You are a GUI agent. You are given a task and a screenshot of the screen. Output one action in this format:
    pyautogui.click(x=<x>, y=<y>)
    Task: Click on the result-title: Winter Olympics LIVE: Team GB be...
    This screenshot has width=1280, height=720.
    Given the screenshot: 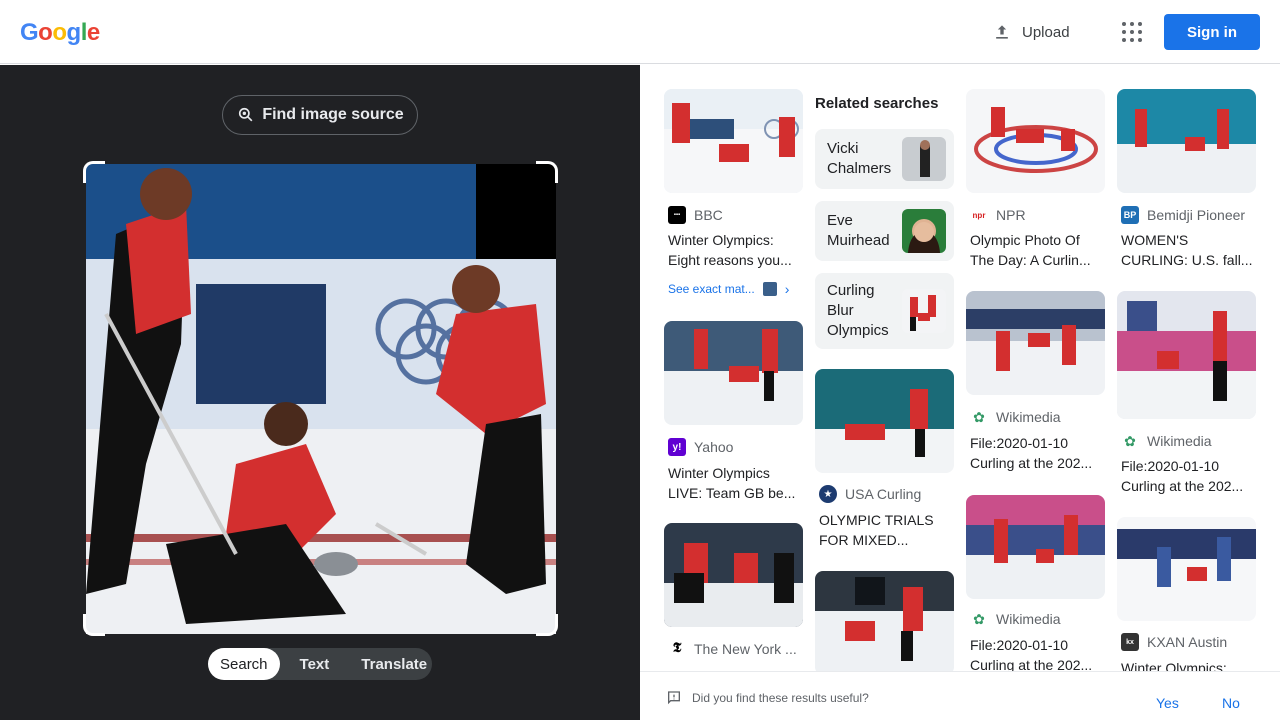 What is the action you would take?
    pyautogui.click(x=736, y=483)
    